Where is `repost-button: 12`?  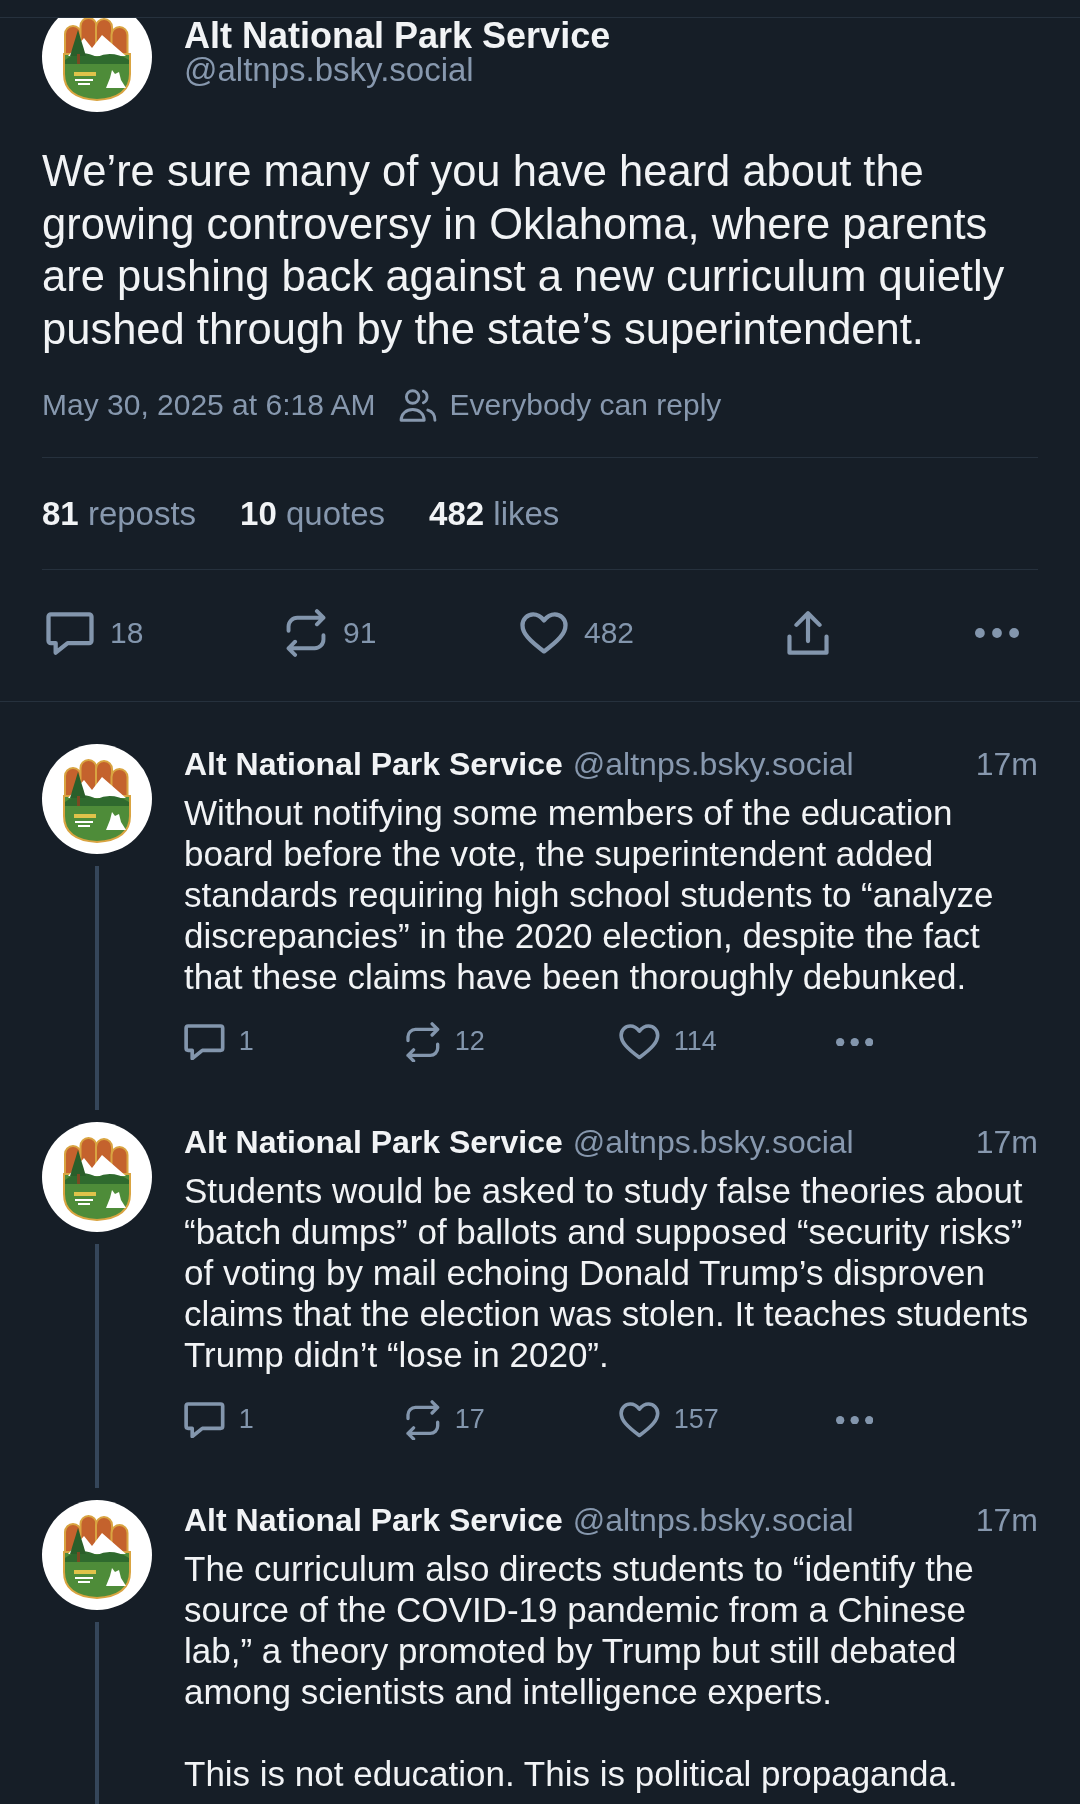 repost-button: 12 is located at coordinates (445, 1042).